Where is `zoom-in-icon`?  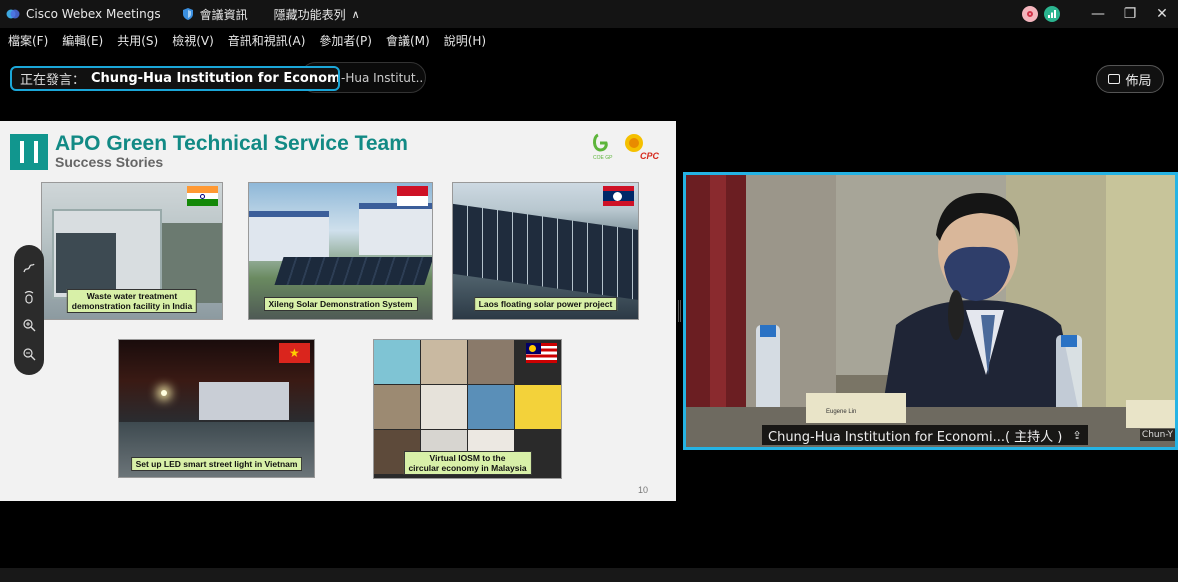 zoom-in-icon is located at coordinates (29, 324).